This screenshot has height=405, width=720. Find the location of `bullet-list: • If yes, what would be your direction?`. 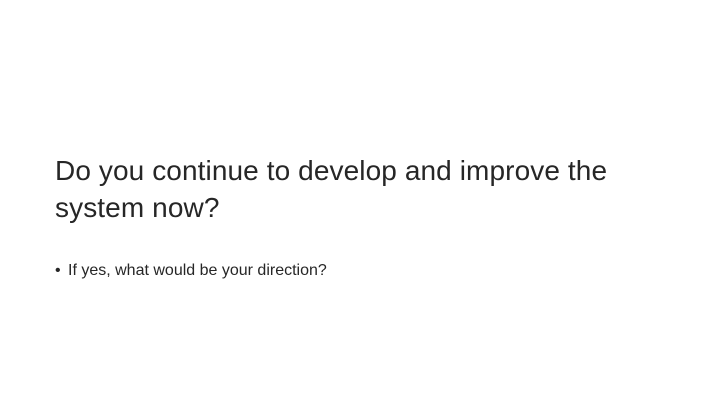

bullet-list: • If yes, what would be your direction? is located at coordinates (191, 271).